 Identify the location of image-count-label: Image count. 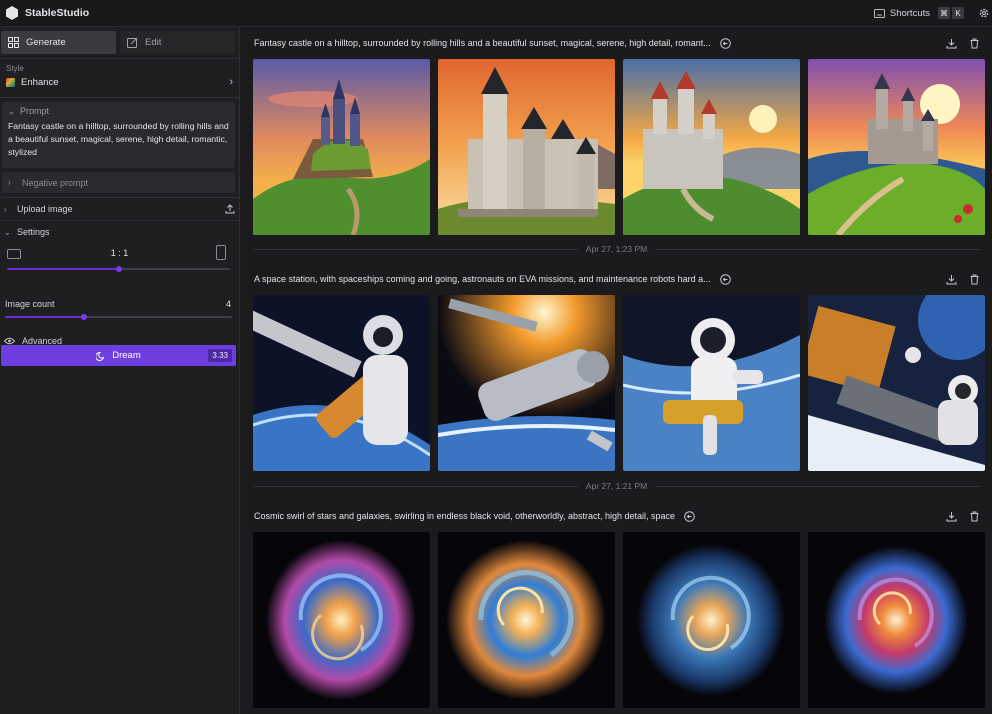
(30, 304).